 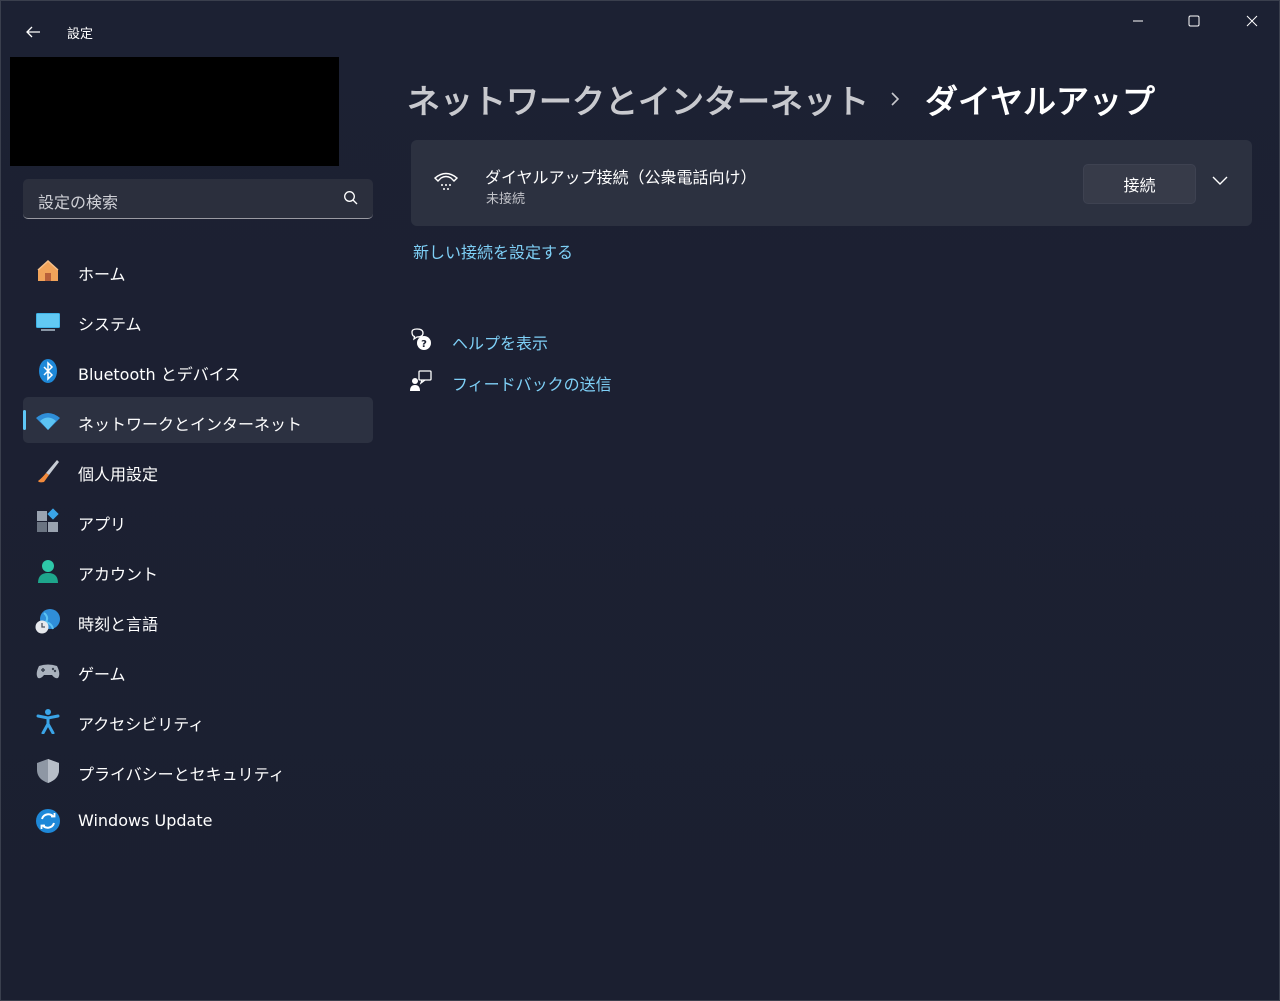 What do you see at coordinates (198, 520) in the screenshot?
I see `sidebar-item-apps: アプリ` at bounding box center [198, 520].